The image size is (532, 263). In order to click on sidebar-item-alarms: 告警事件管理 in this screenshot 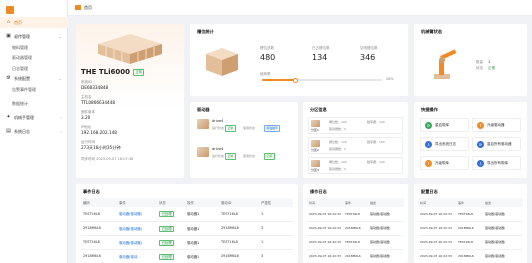, I will do `click(34, 89)`.